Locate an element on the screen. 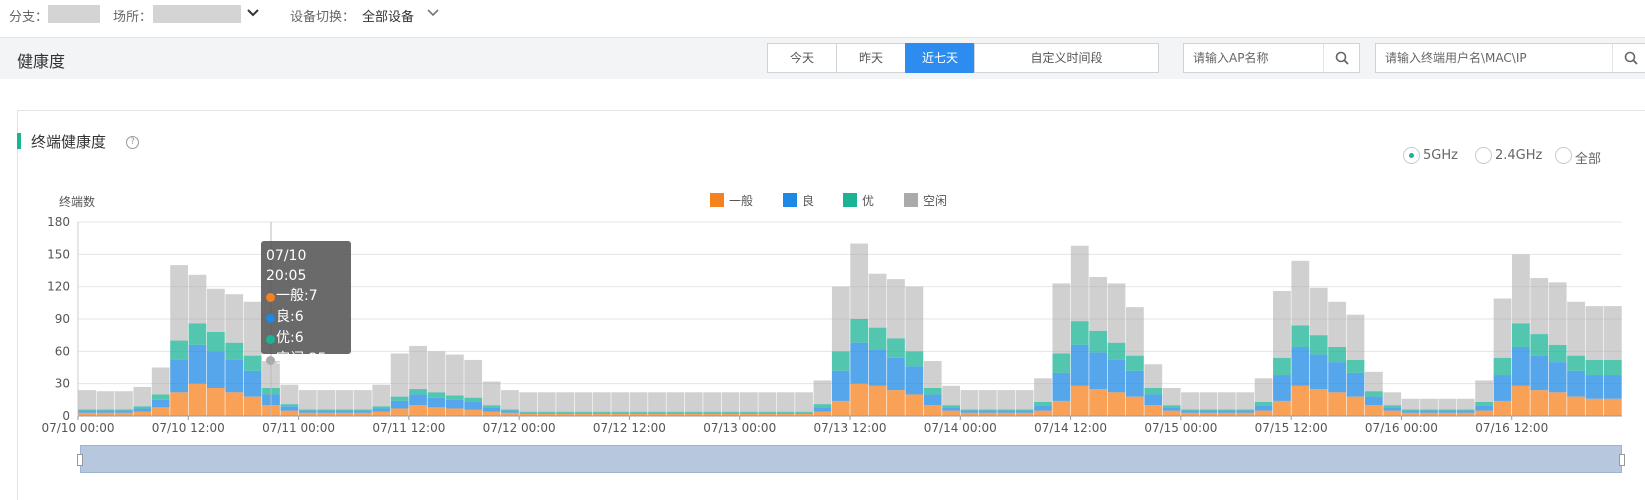 This screenshot has width=1645, height=500. zoom-slider is located at coordinates (851, 459).